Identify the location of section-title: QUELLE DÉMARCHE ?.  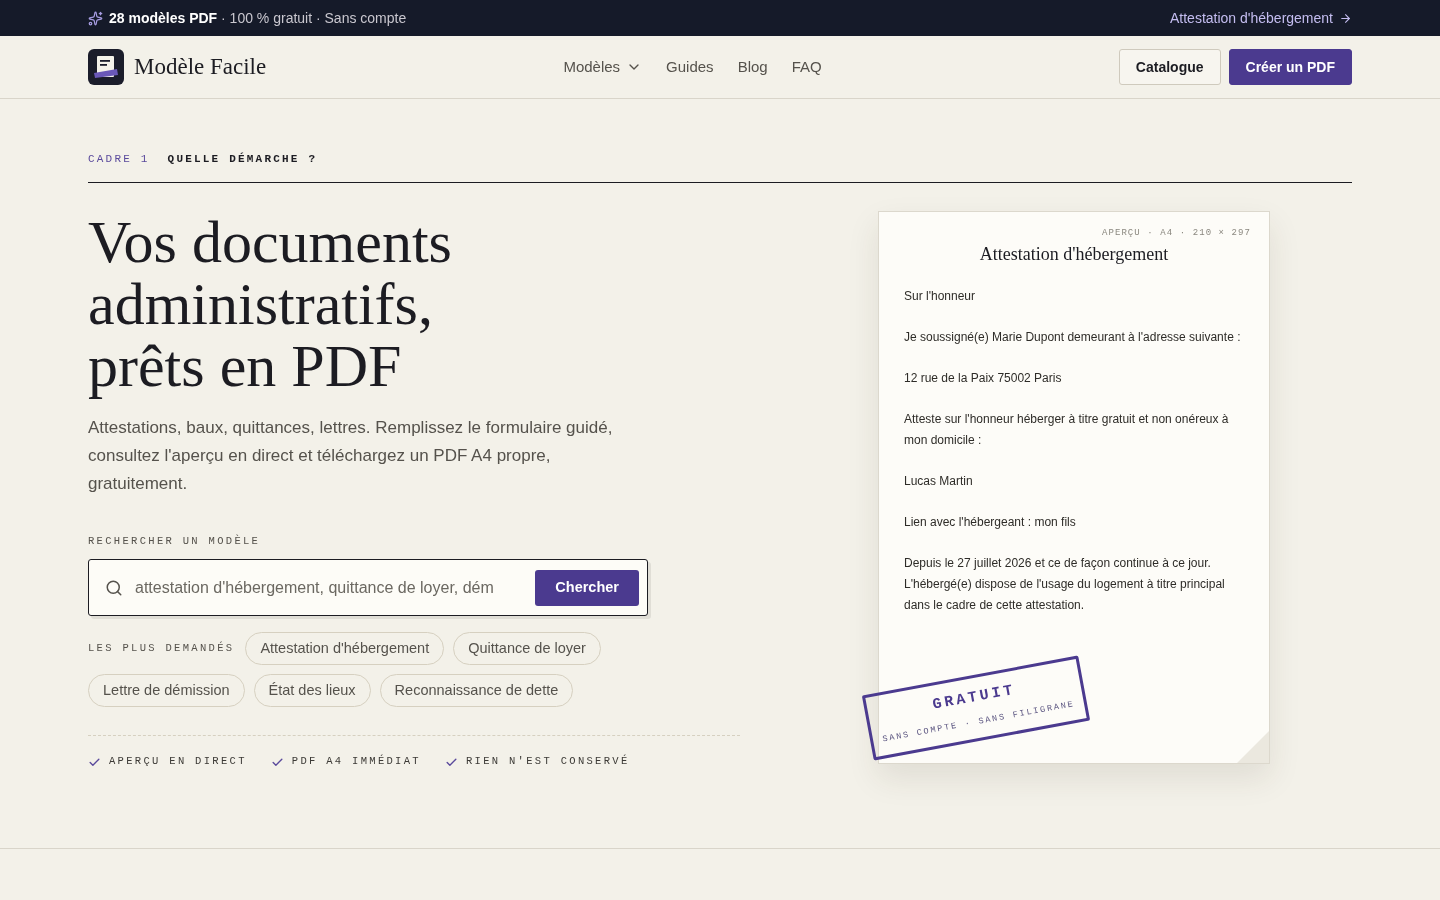
(242, 159).